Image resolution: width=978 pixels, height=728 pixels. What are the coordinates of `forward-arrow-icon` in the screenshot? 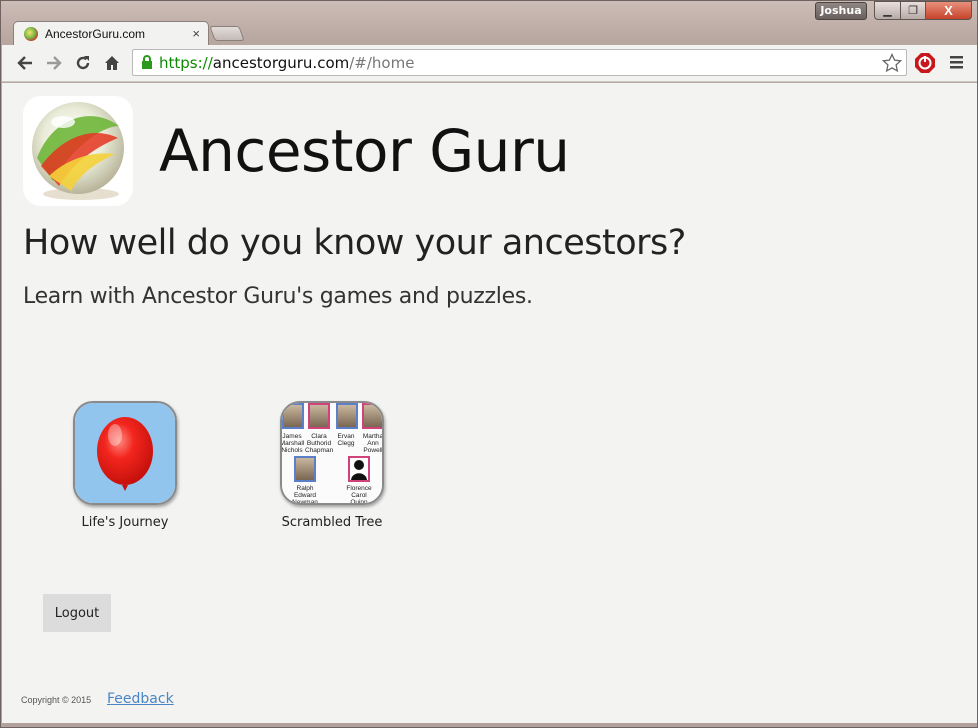 It's located at (54, 63).